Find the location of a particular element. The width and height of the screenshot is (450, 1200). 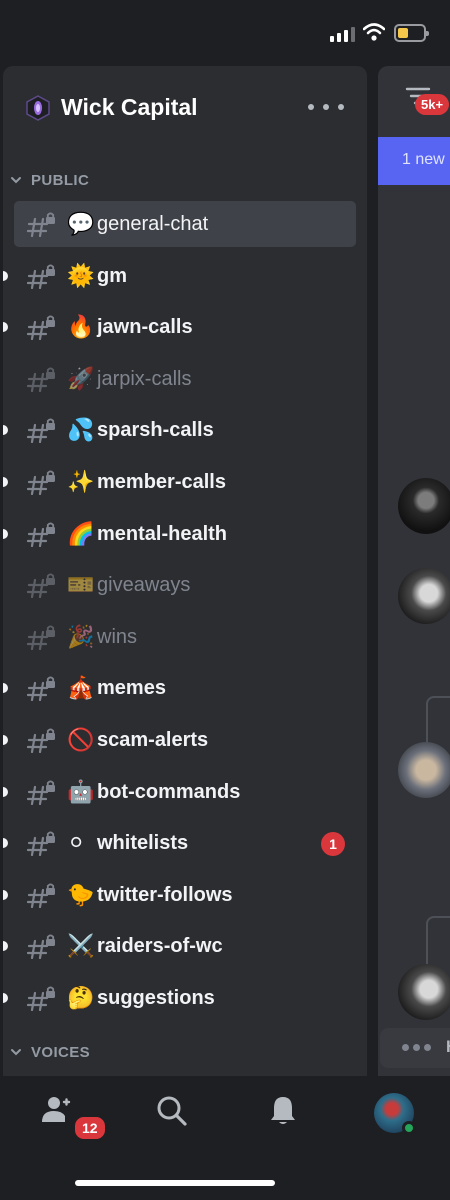

channel-name: bot-commands is located at coordinates (169, 791).